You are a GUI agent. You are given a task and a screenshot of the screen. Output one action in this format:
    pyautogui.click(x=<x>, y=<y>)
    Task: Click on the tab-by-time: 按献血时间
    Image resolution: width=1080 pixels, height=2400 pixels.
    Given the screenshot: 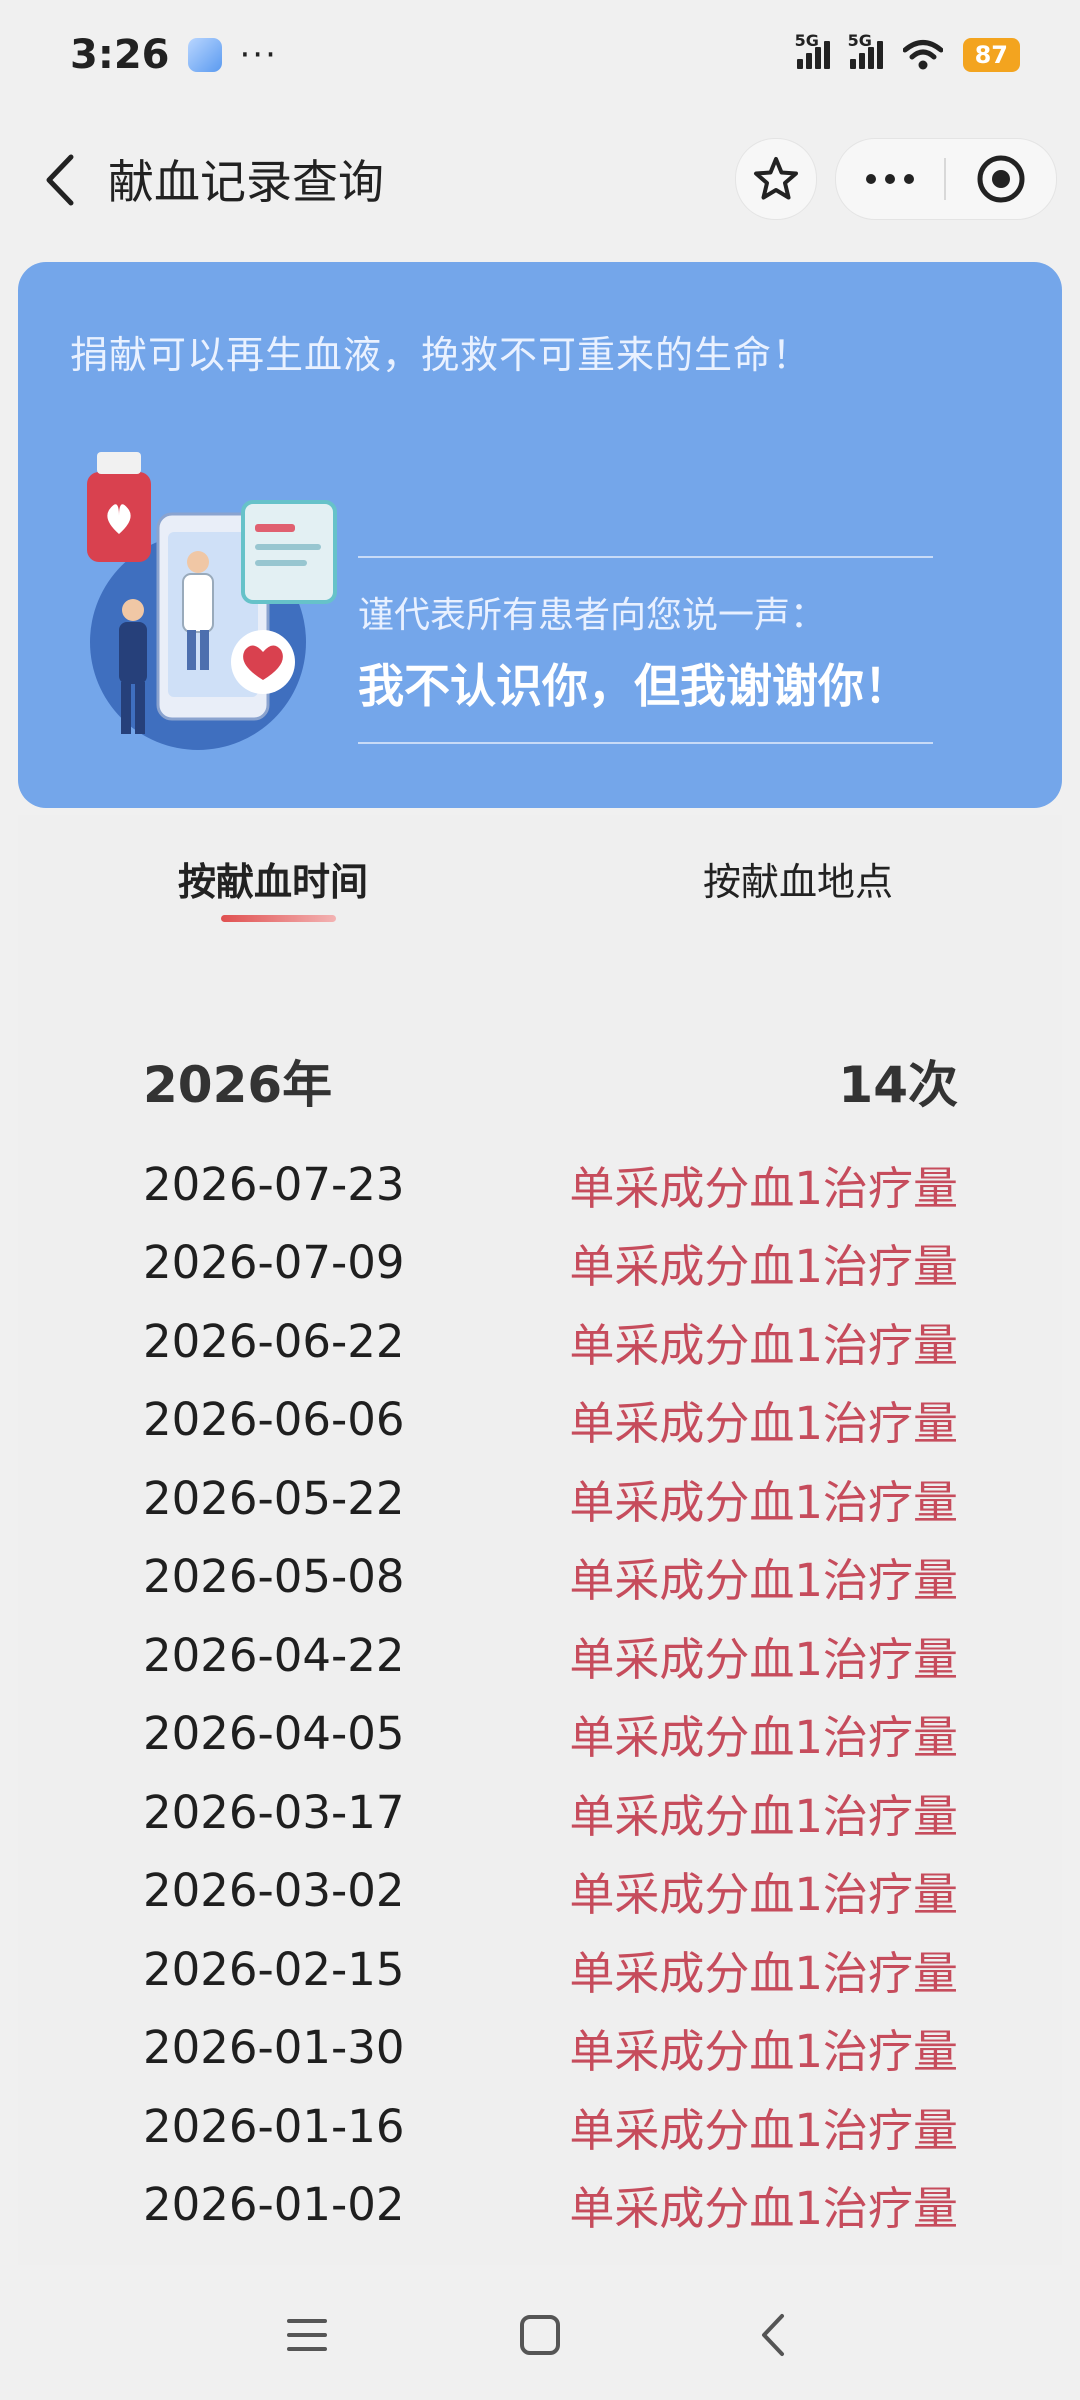 What is the action you would take?
    pyautogui.click(x=273, y=878)
    